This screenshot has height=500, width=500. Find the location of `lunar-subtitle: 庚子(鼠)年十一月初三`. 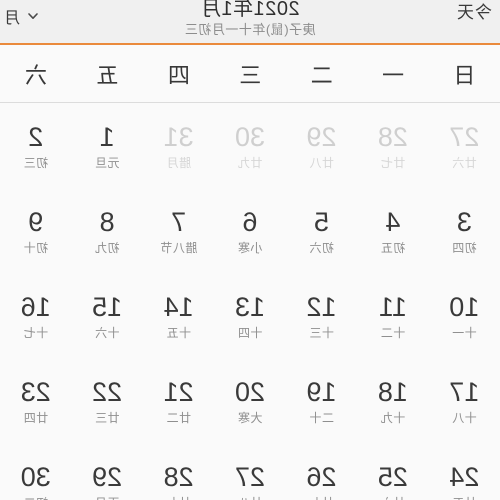

lunar-subtitle: 庚子(鼠)年十一月初三 is located at coordinates (250, 29).